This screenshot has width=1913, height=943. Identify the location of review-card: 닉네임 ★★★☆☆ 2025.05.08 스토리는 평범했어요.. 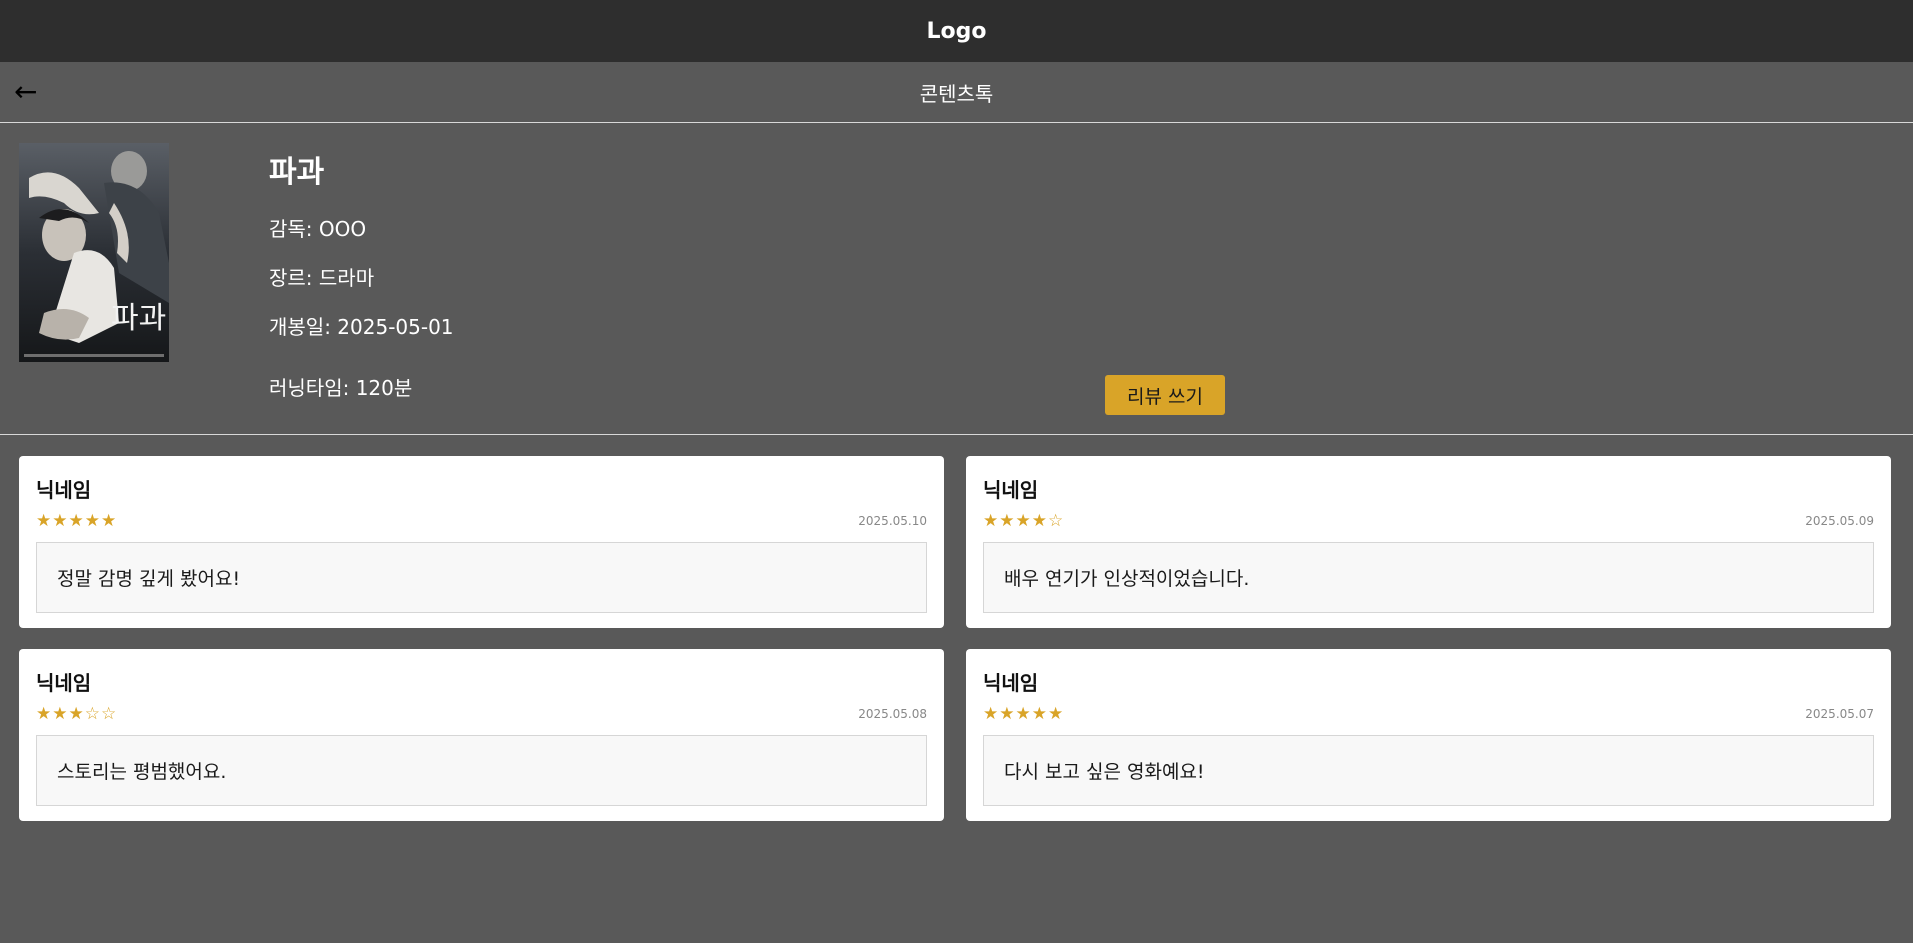
(481, 735).